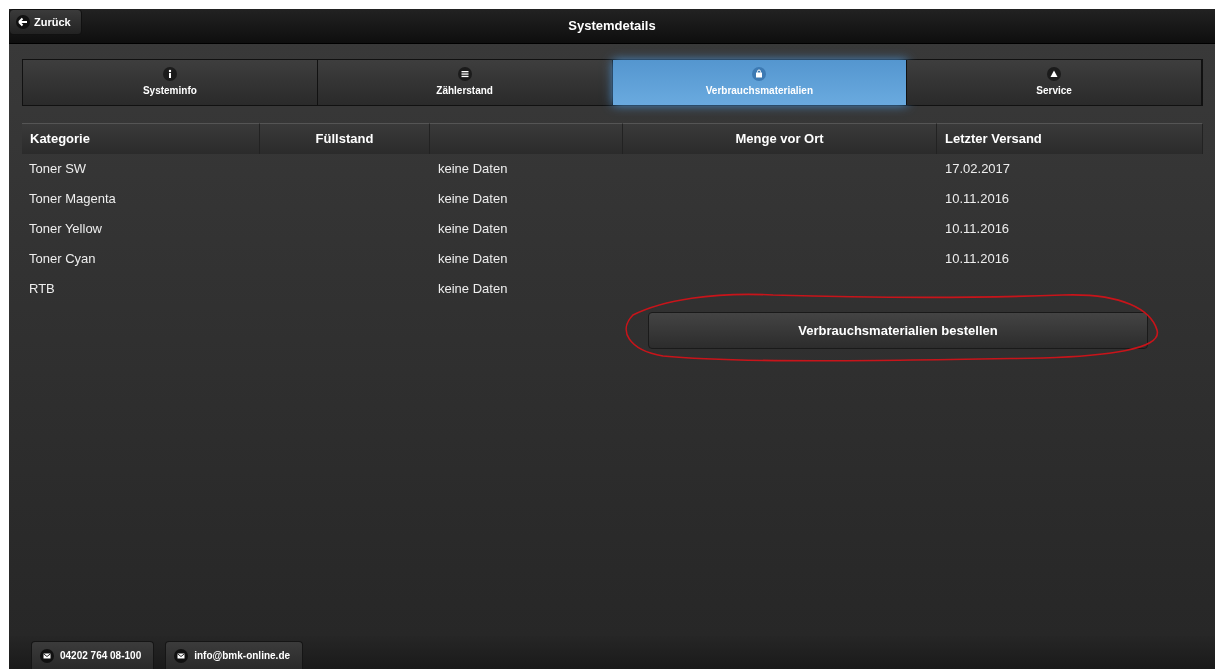  I want to click on column-header: Kategorie, so click(141, 138).